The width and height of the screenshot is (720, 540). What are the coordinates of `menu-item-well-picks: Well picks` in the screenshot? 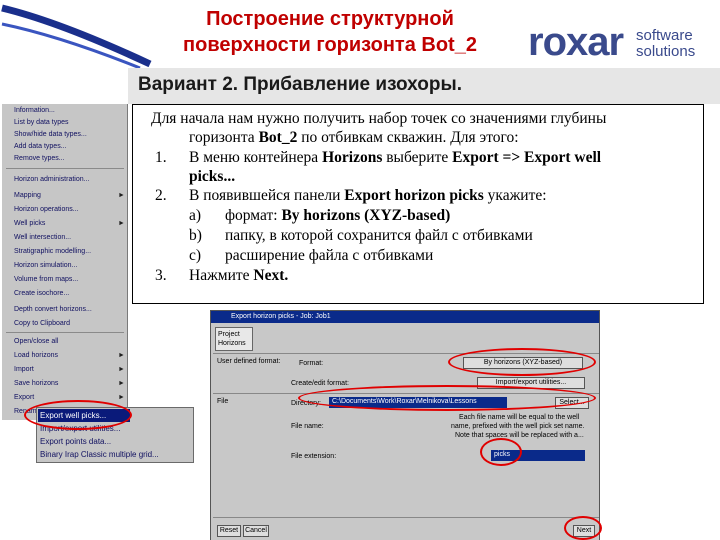 It's located at (29, 224).